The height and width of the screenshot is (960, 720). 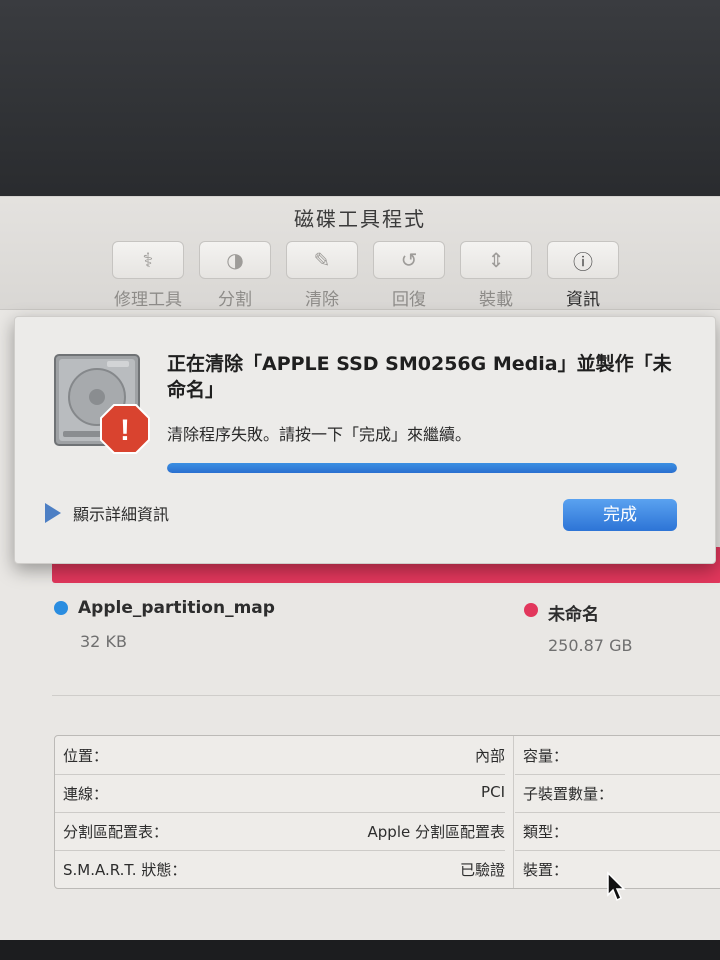 I want to click on toolbar-erase-button: ✎ 清除, so click(x=322, y=275).